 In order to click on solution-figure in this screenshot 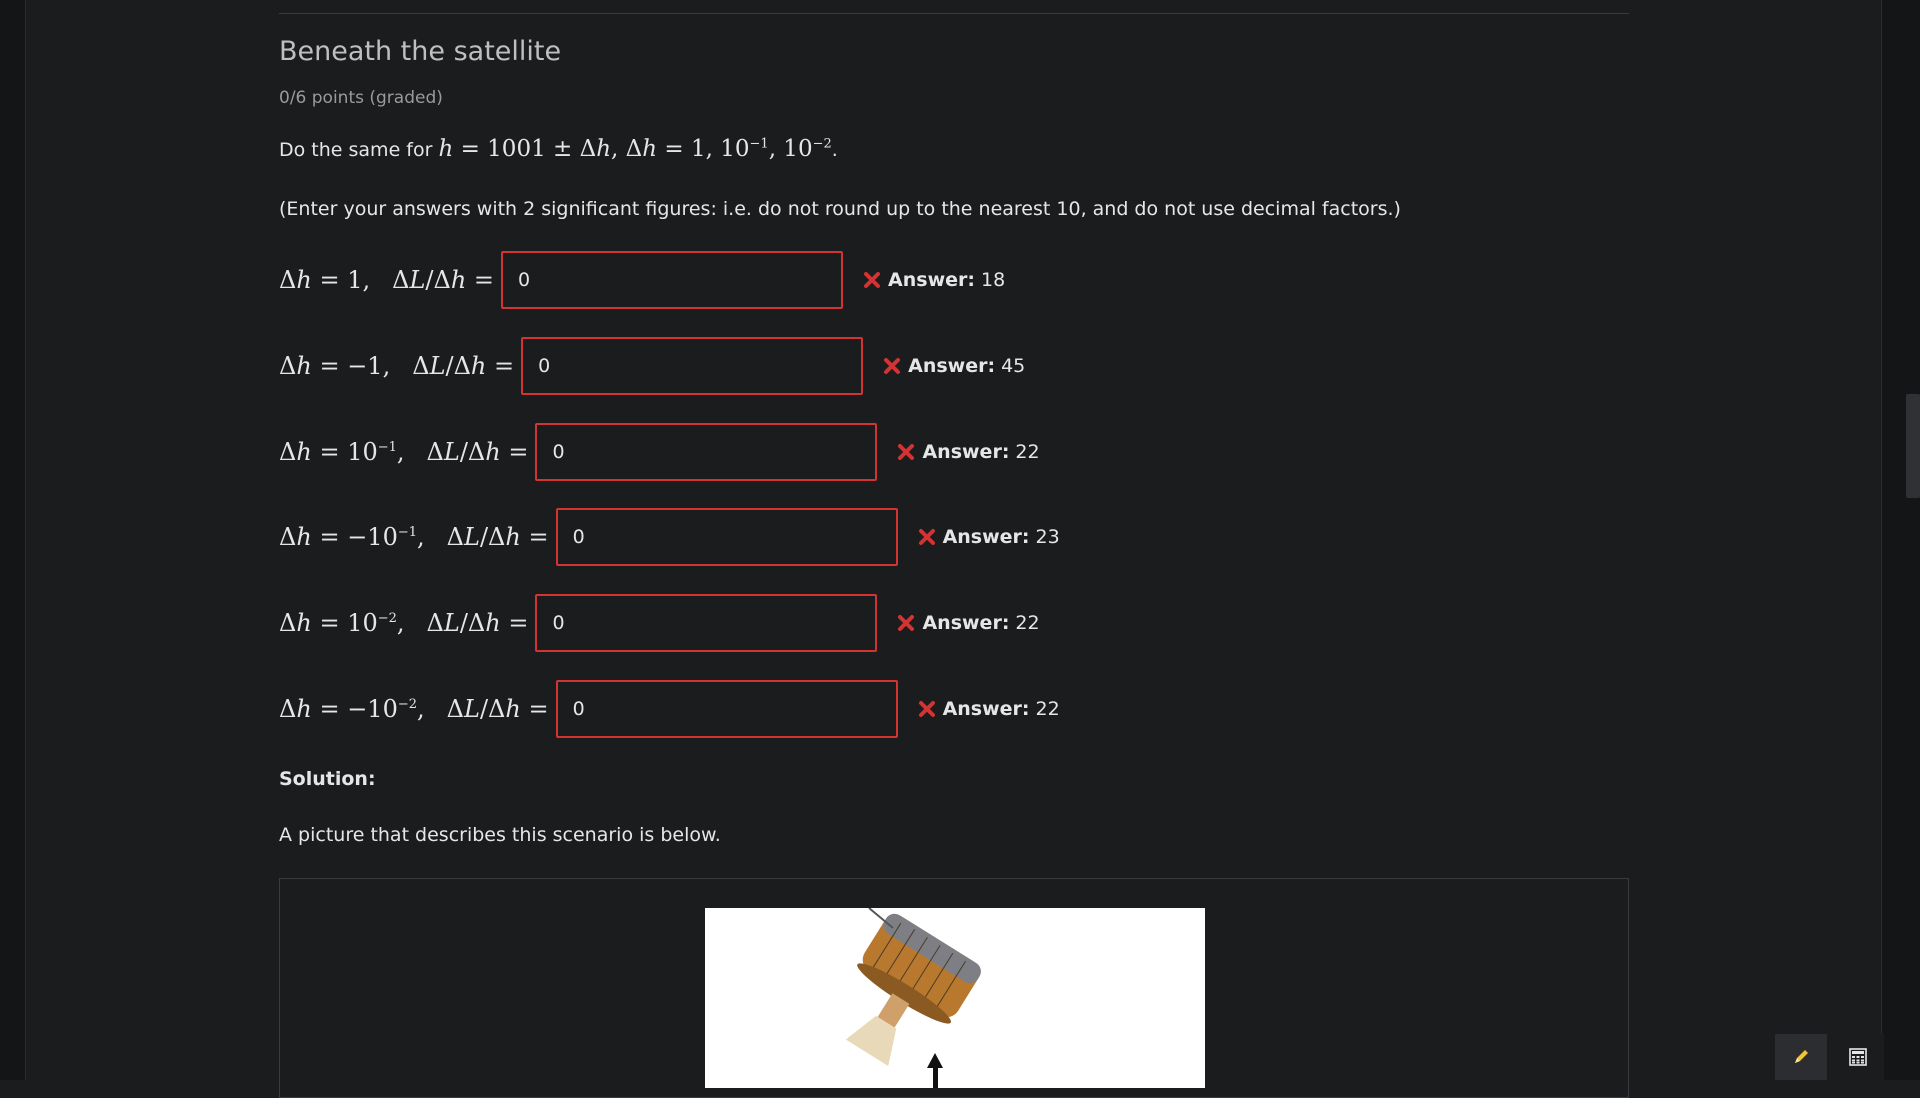, I will do `click(954, 988)`.